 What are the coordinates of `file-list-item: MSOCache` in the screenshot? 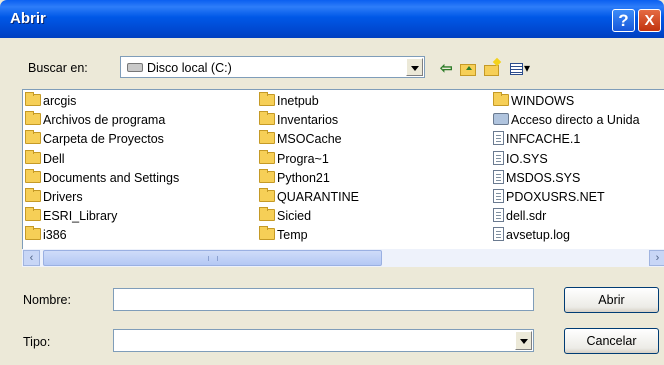 It's located at (300, 139).